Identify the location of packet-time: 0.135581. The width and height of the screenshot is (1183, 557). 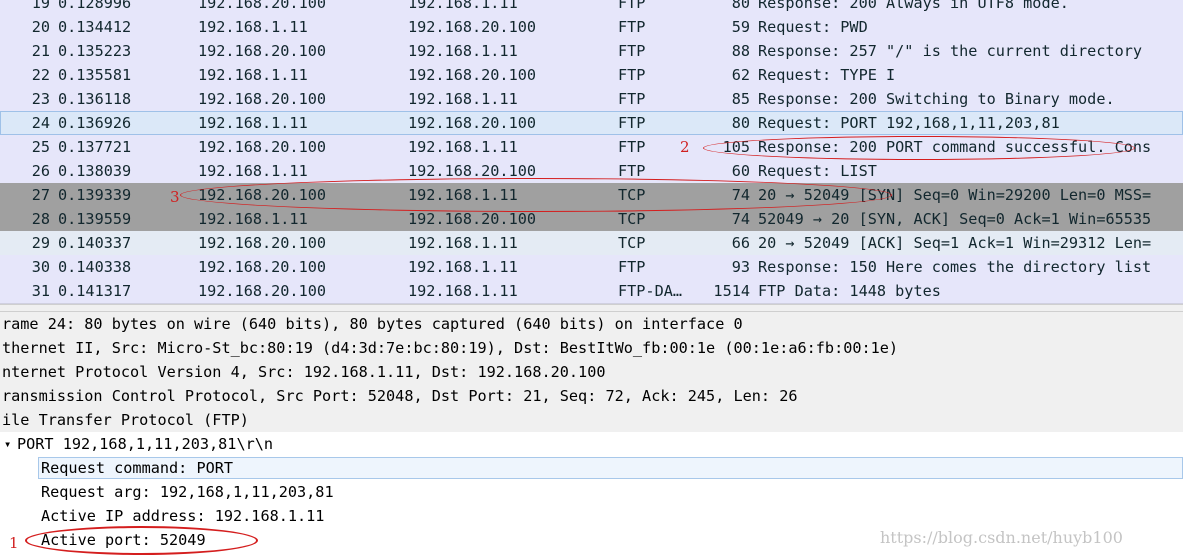
(95, 75).